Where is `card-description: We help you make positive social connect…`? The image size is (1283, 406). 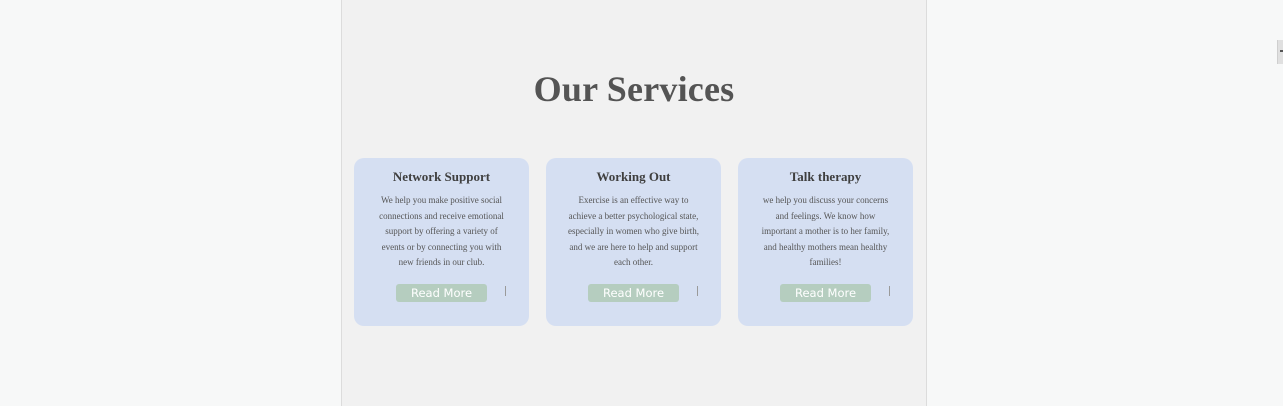 card-description: We help you make positive social connect… is located at coordinates (441, 231).